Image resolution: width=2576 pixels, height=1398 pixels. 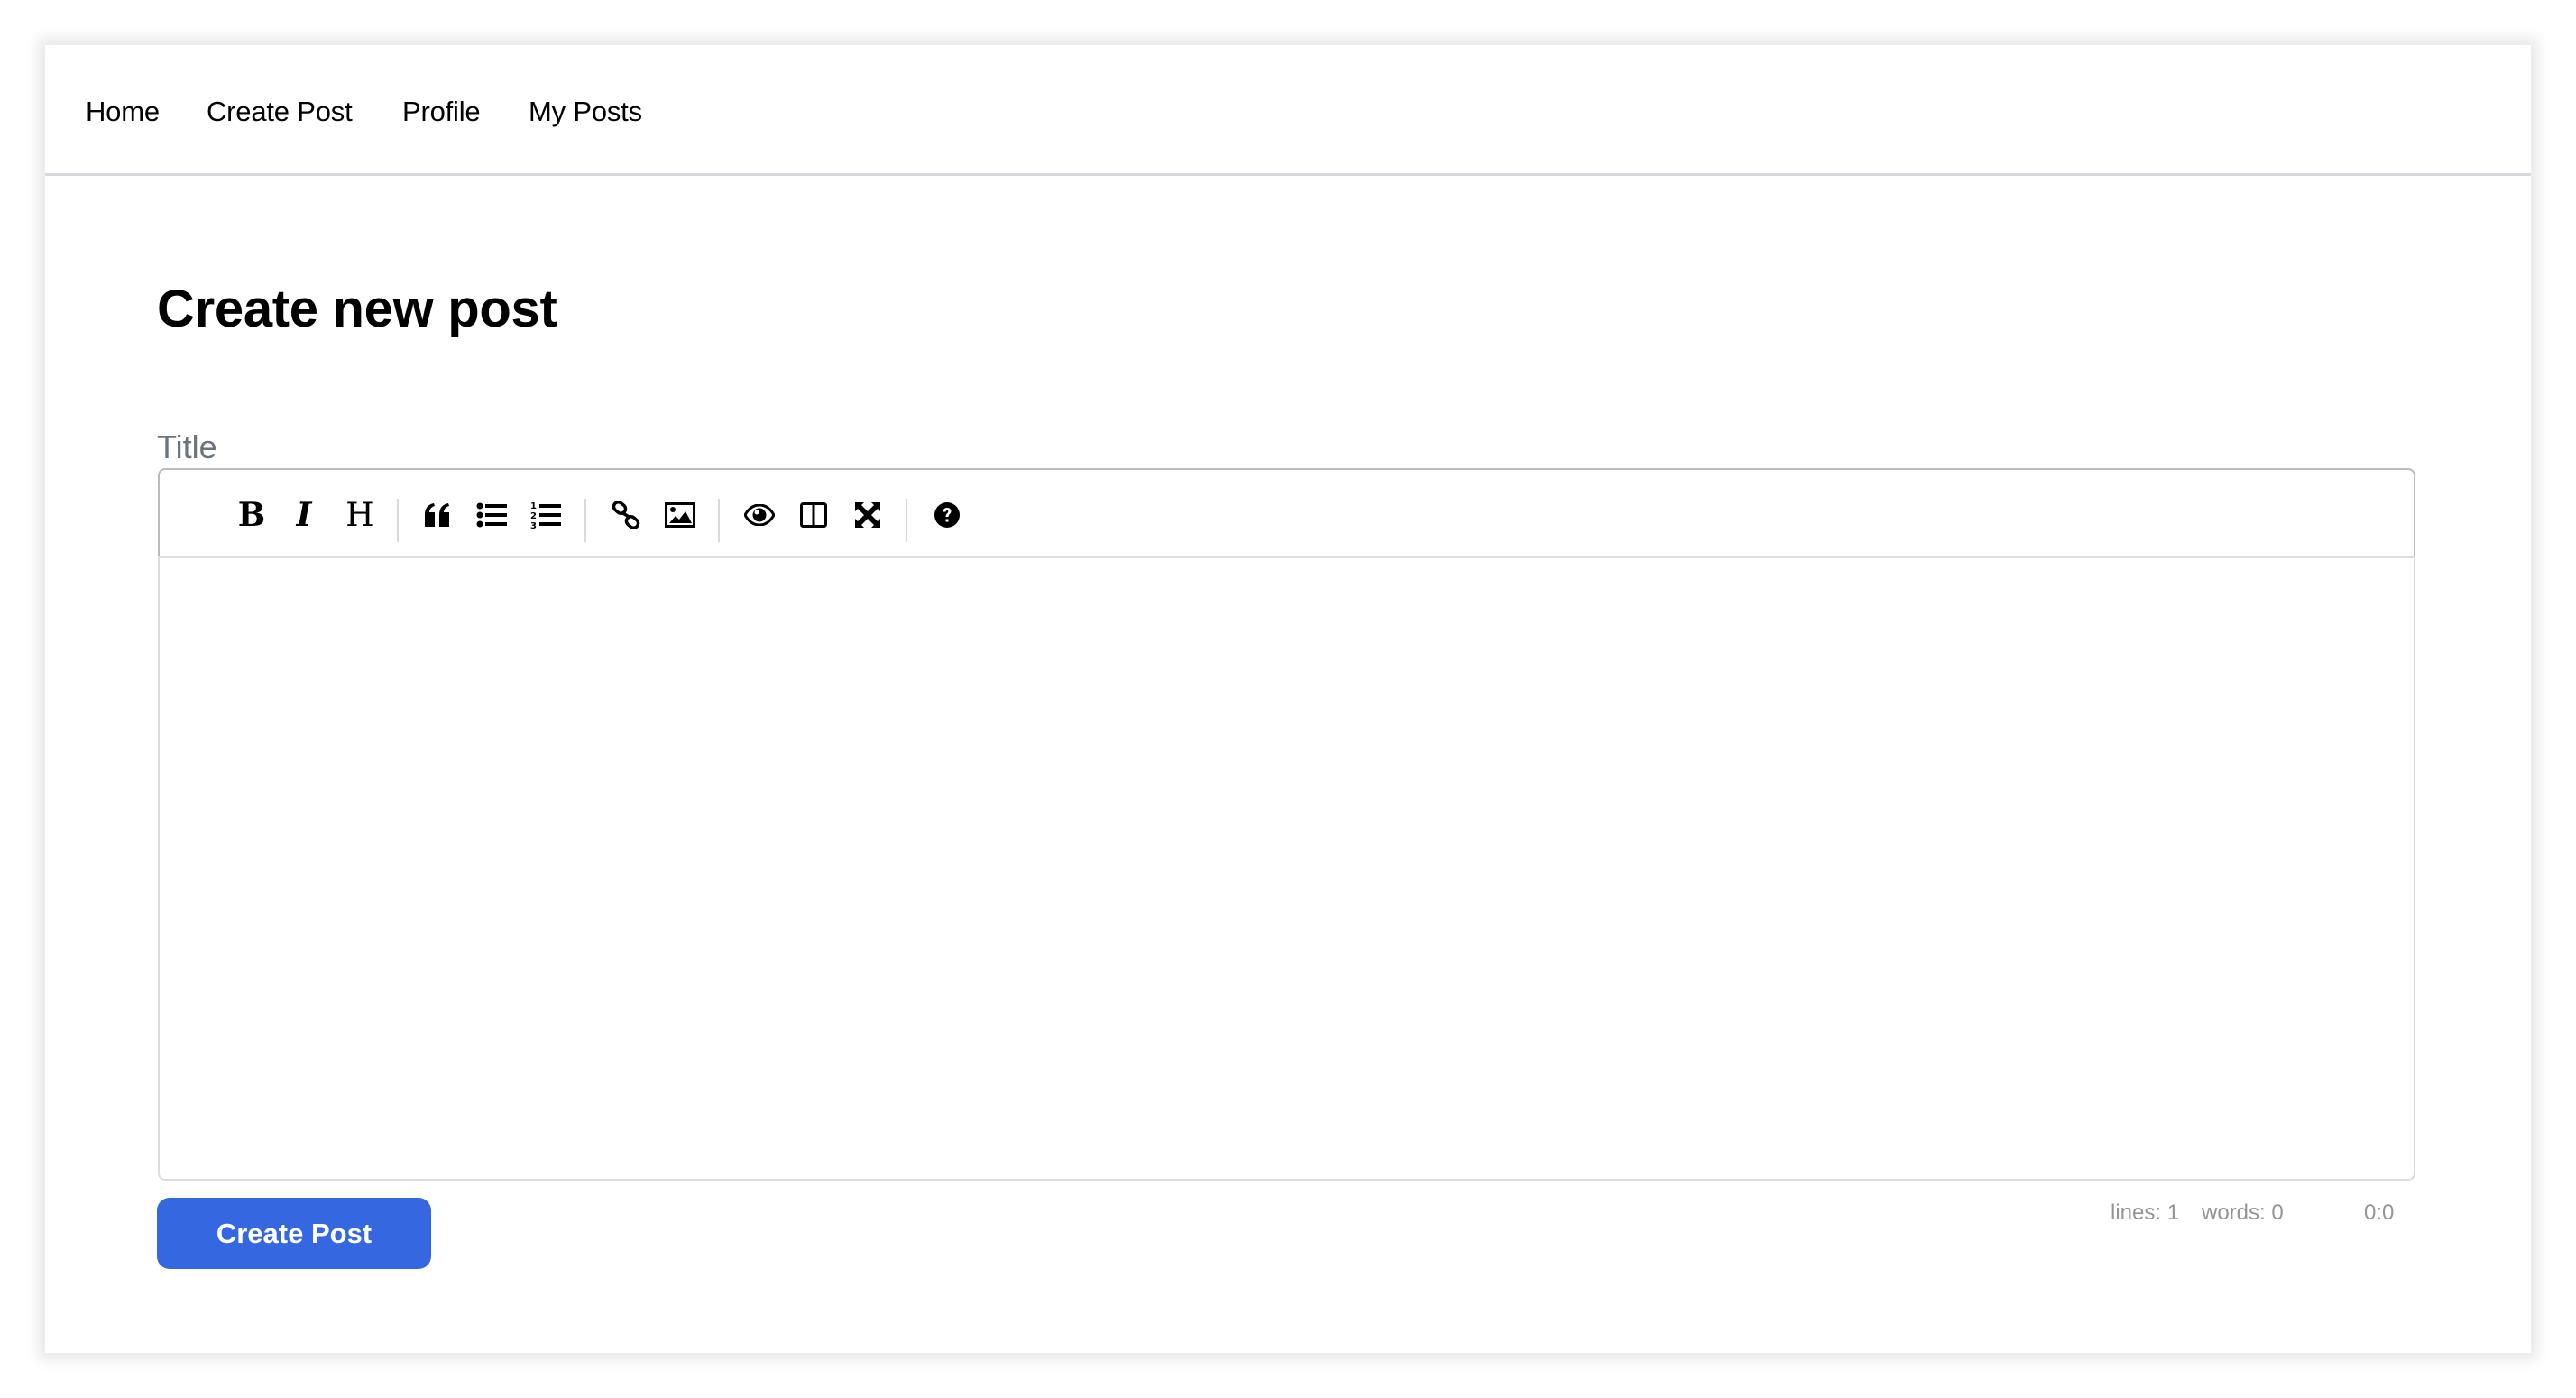 I want to click on eye-icon, so click(x=759, y=515).